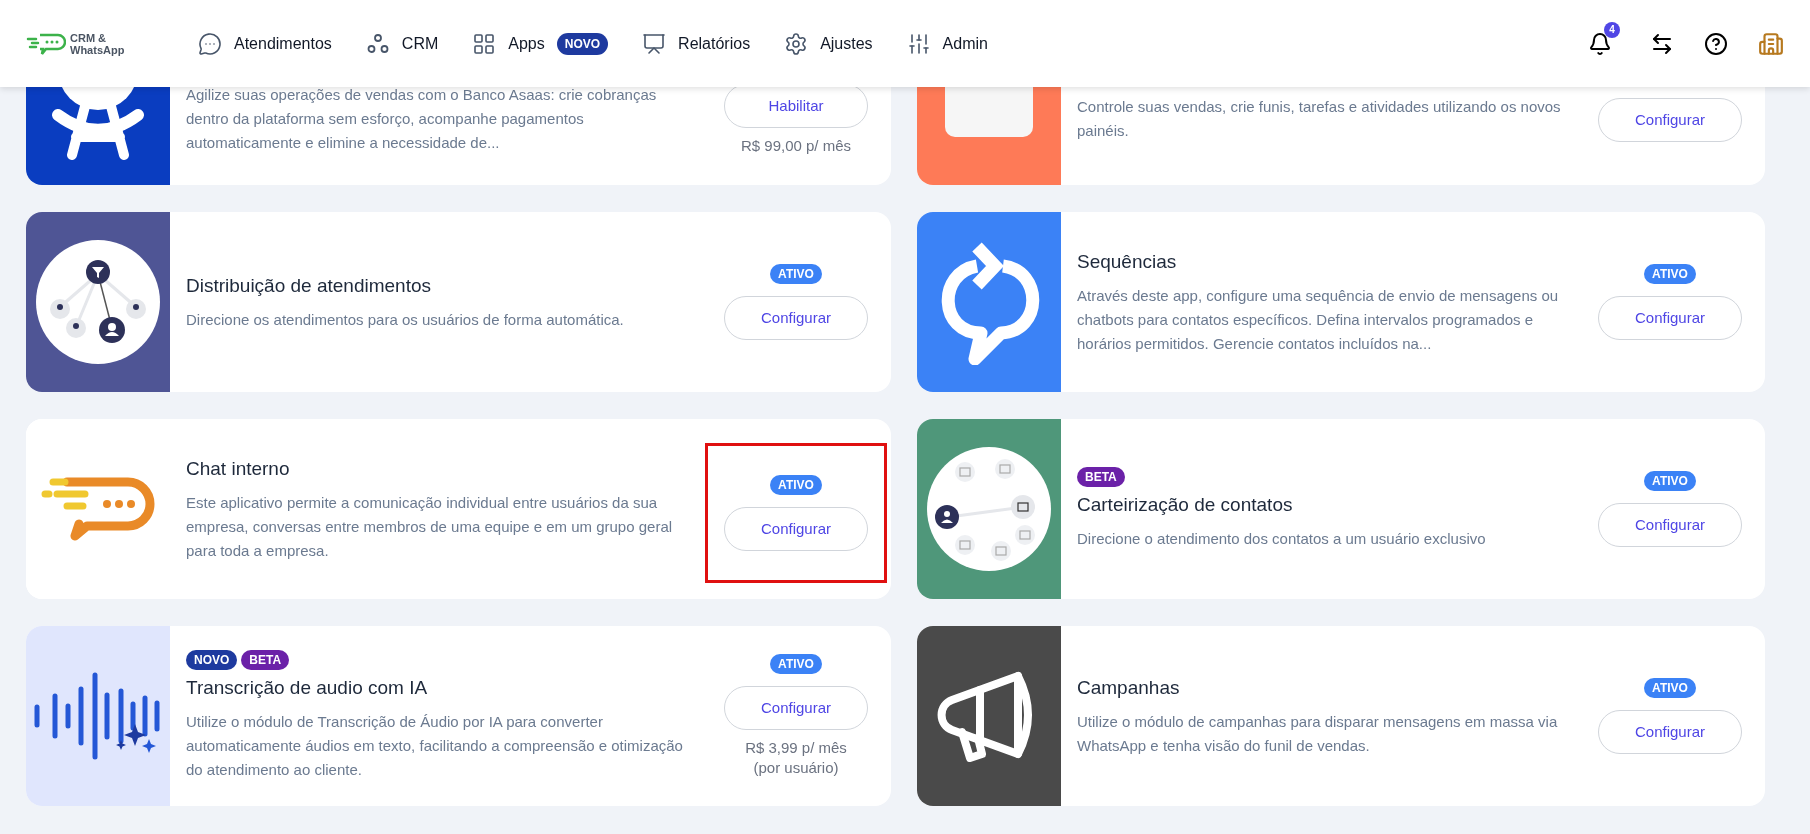 The height and width of the screenshot is (834, 1810). What do you see at coordinates (965, 43) in the screenshot?
I see `nav-link: Admin` at bounding box center [965, 43].